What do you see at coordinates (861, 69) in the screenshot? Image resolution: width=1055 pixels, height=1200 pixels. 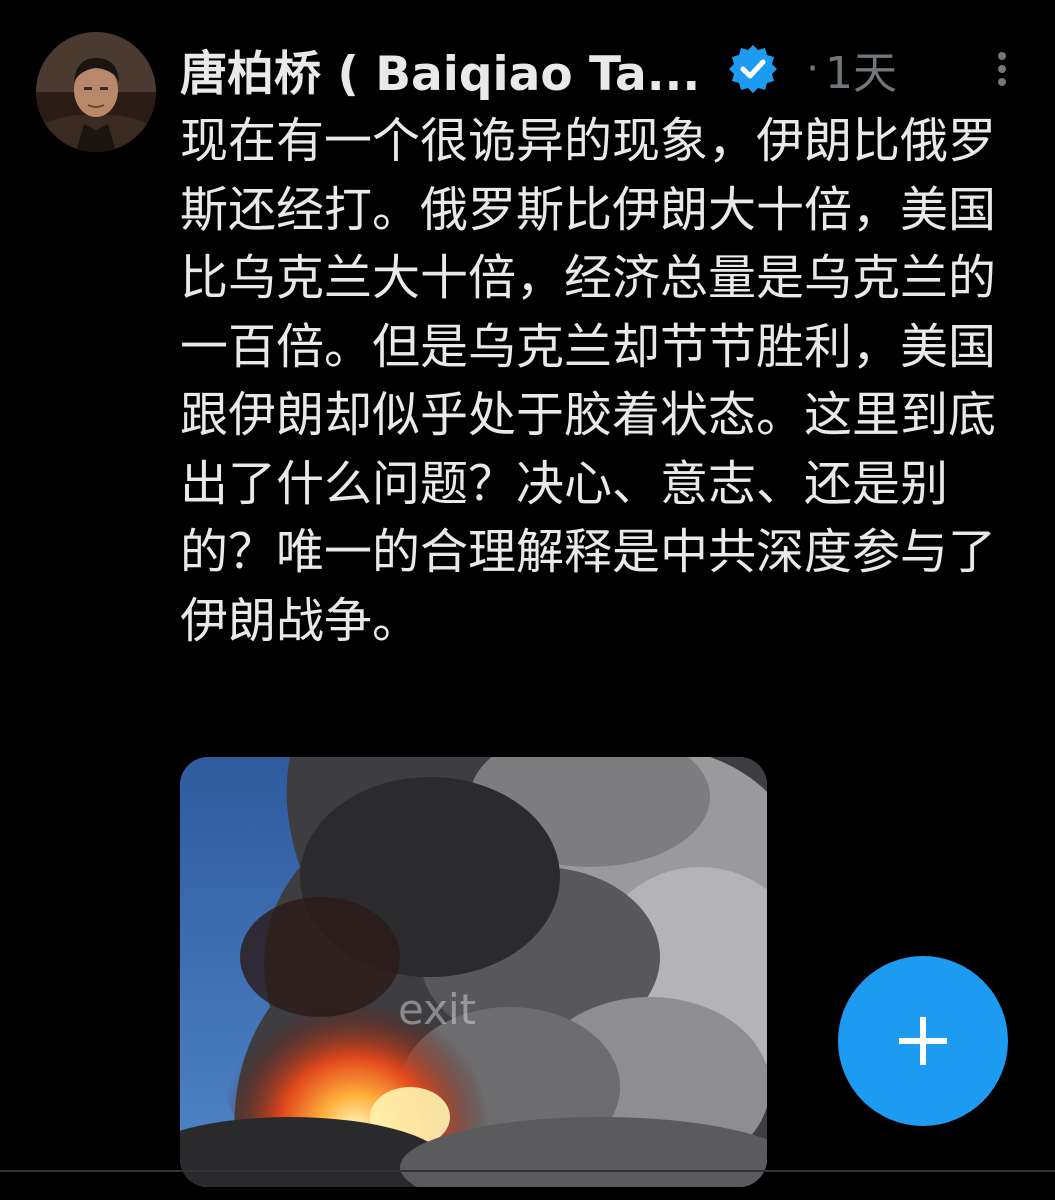 I see `tweet-timestamp: 1天` at bounding box center [861, 69].